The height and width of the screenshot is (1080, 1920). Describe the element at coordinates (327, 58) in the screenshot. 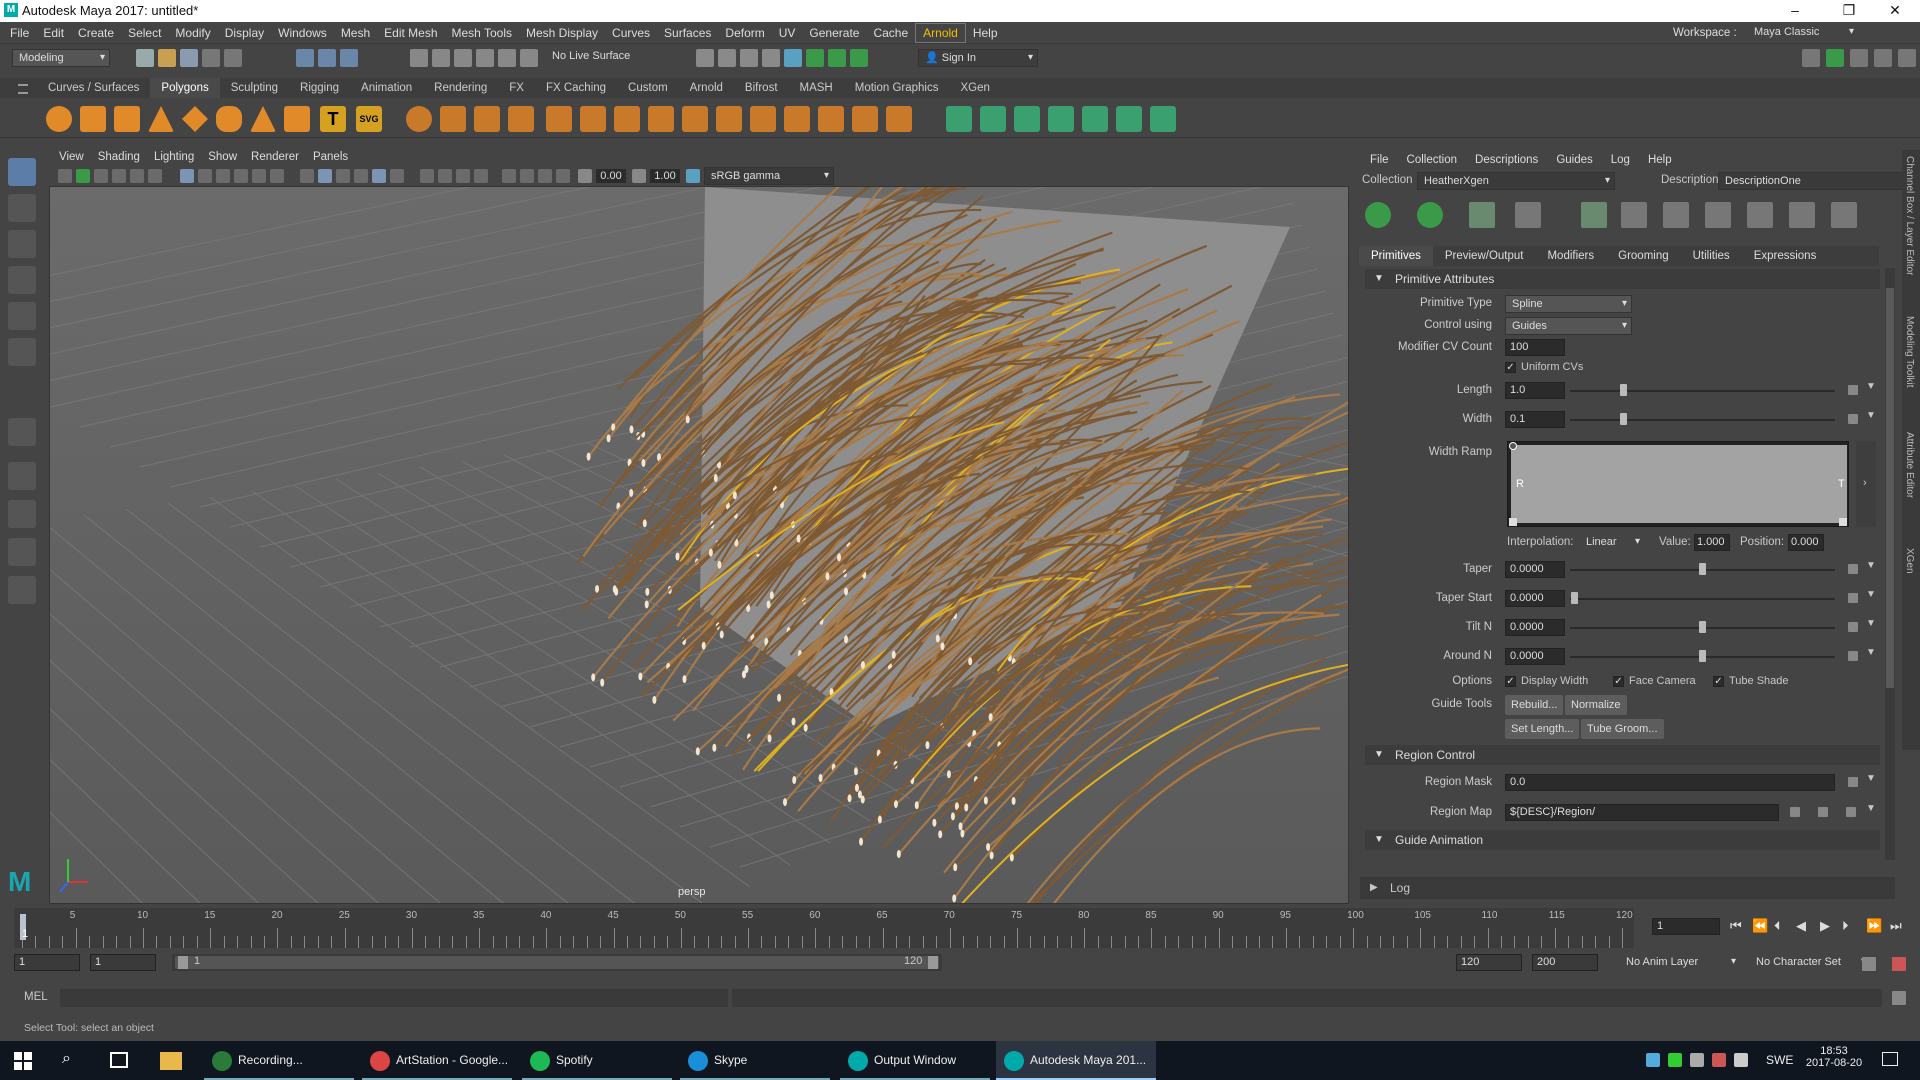

I see `select-by-object-icon` at that location.